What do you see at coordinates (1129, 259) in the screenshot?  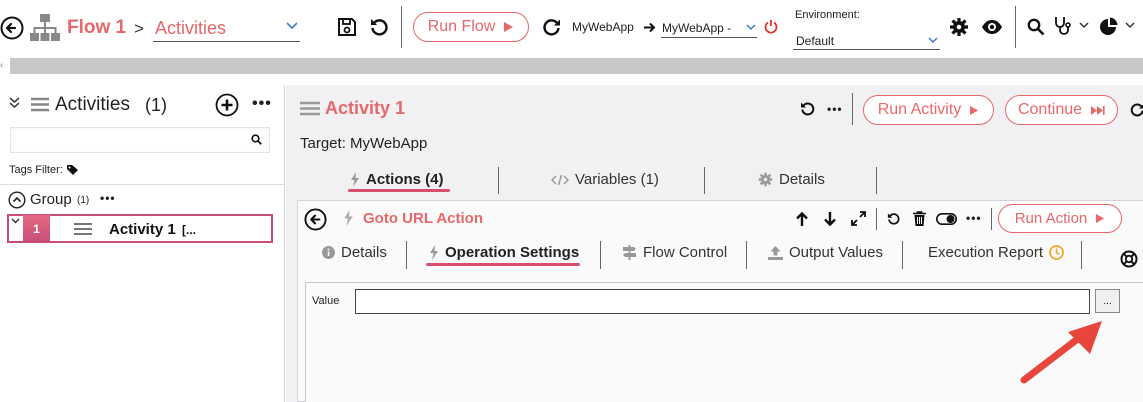 I see `help-lifebuoy-icon` at bounding box center [1129, 259].